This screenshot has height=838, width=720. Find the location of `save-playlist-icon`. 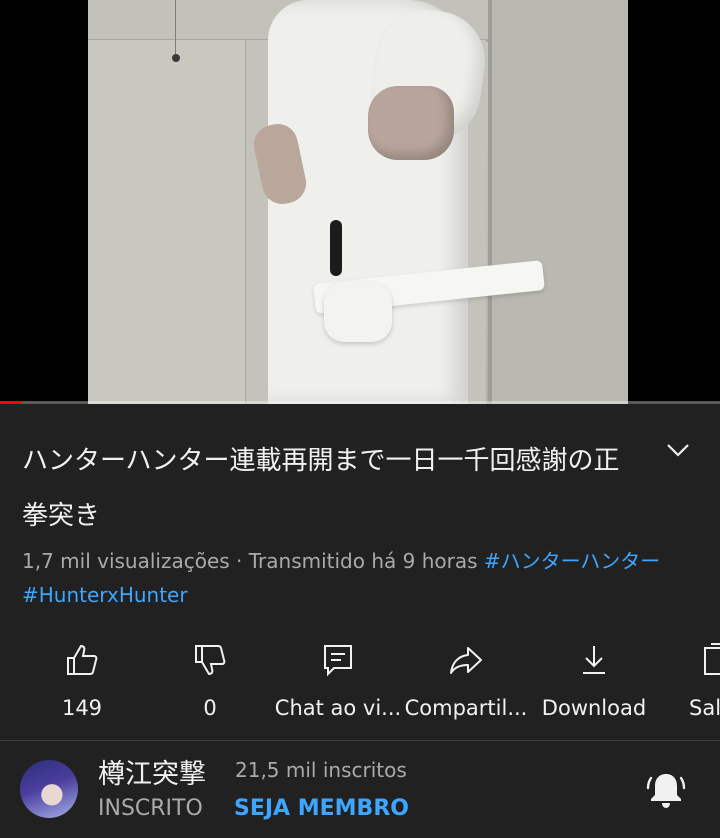

save-playlist-icon is located at coordinates (712, 659).